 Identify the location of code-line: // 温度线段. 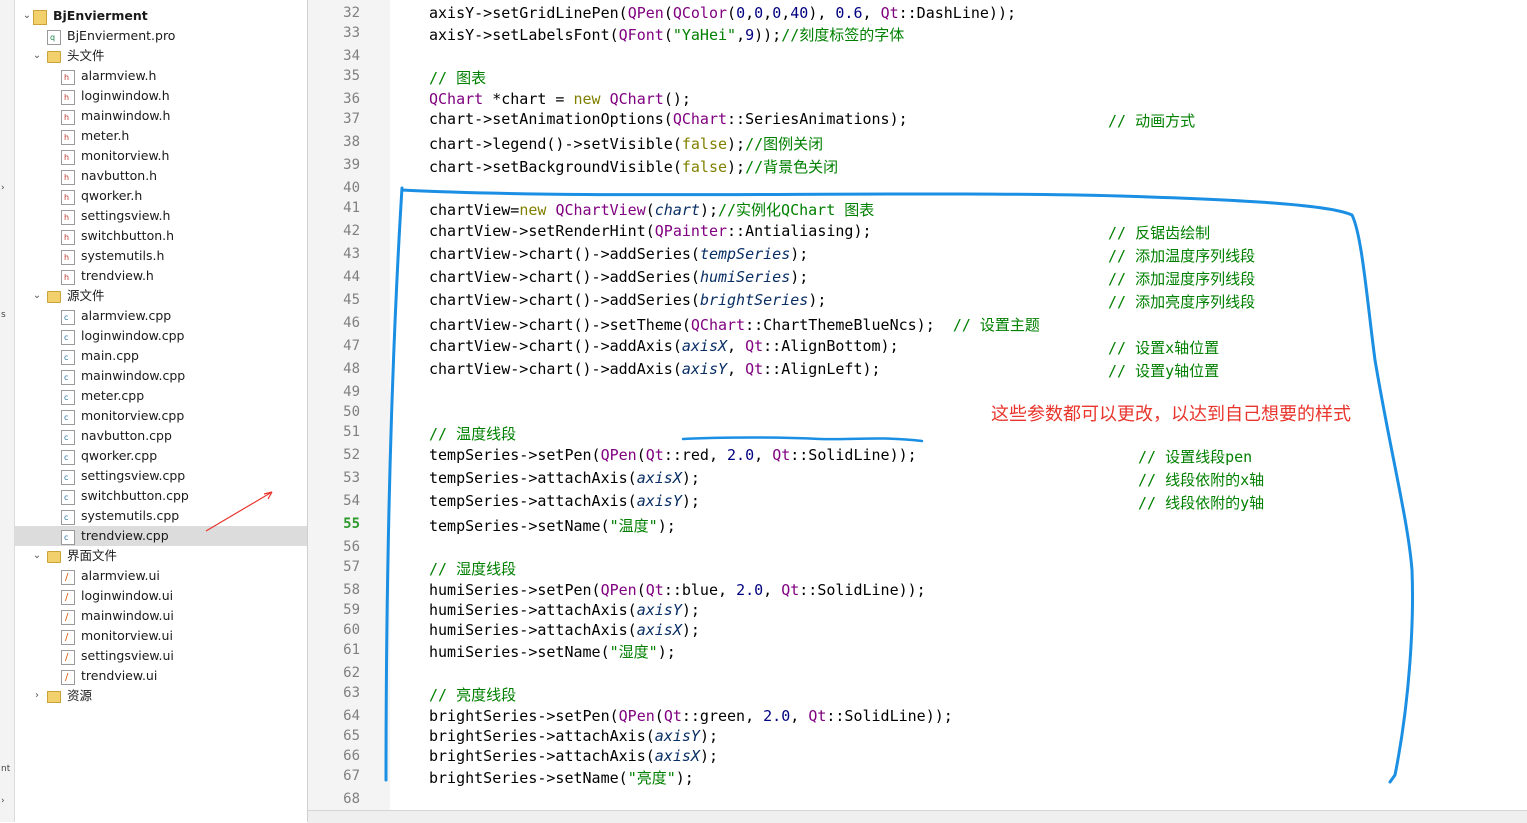
(472, 433).